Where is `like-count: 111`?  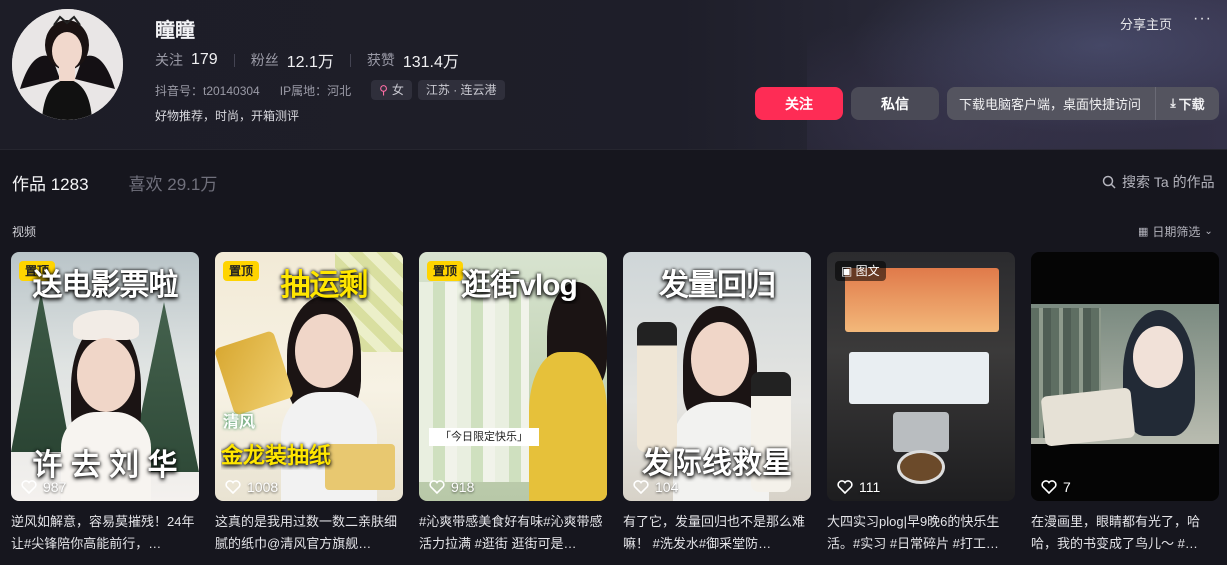
like-count: 111 is located at coordinates (858, 487).